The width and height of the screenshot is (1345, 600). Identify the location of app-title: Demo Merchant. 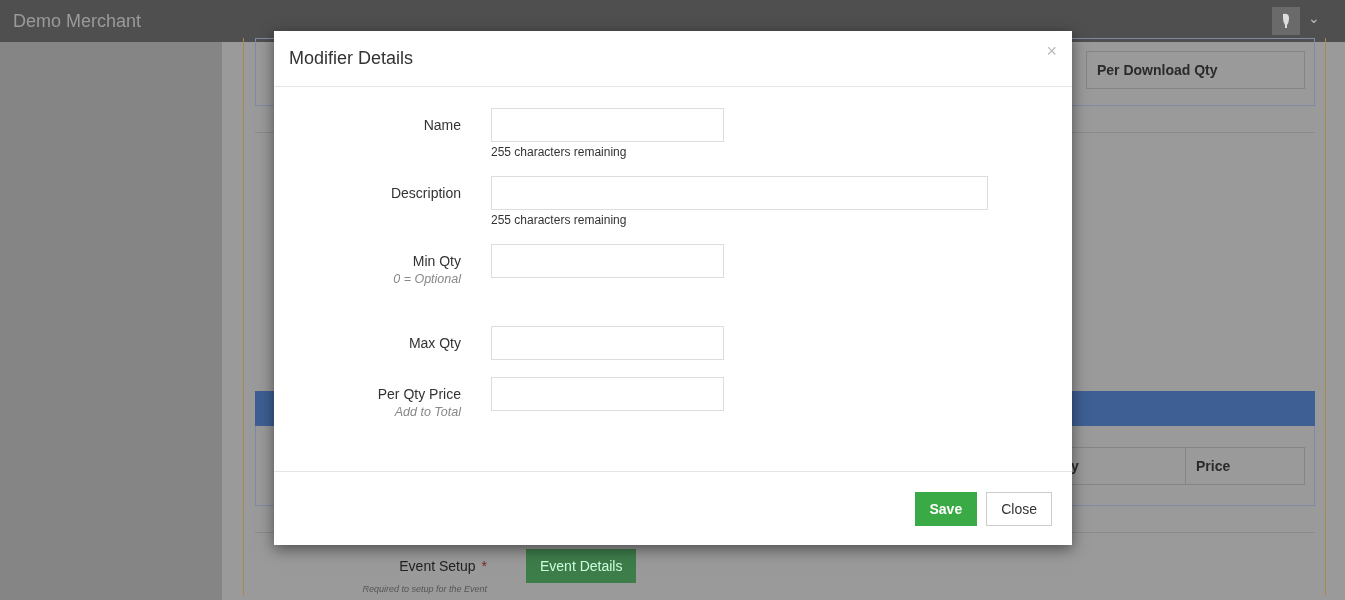
(78, 21).